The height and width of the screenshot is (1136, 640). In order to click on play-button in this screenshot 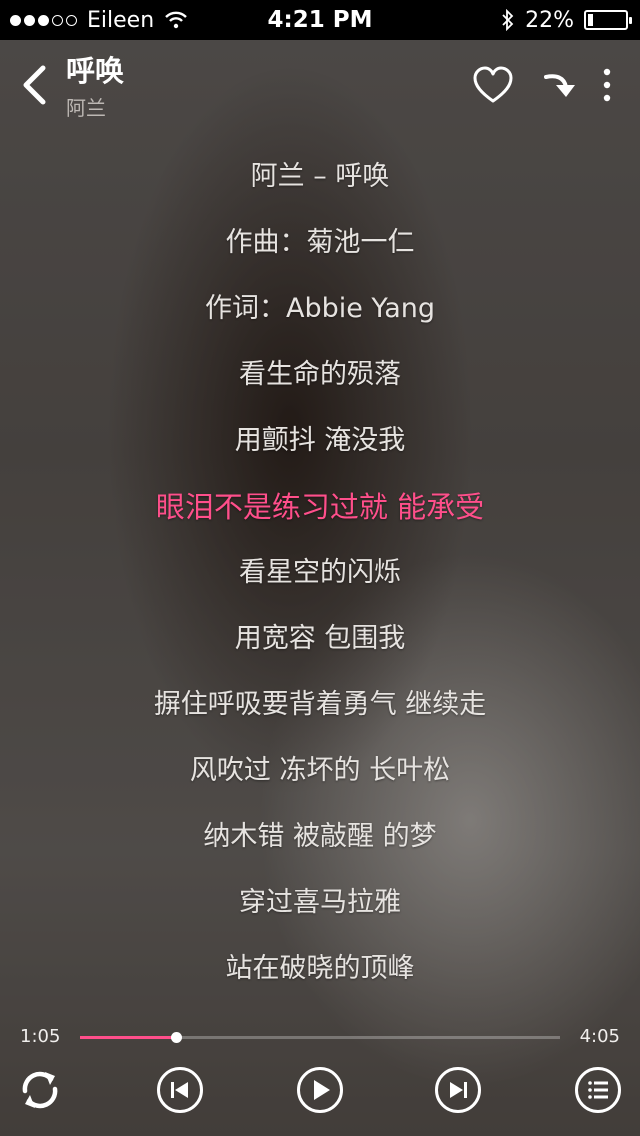, I will do `click(320, 1090)`.